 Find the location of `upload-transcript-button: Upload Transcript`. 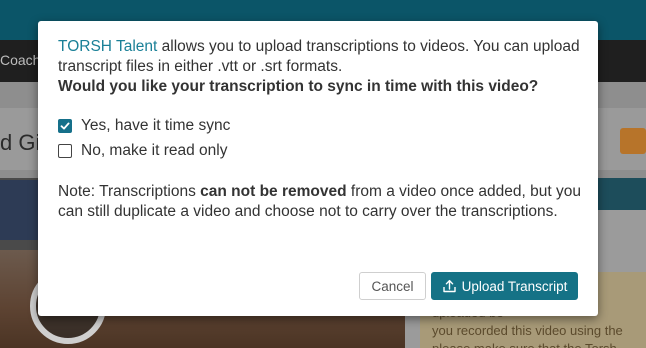

upload-transcript-button: Upload Transcript is located at coordinates (504, 286).